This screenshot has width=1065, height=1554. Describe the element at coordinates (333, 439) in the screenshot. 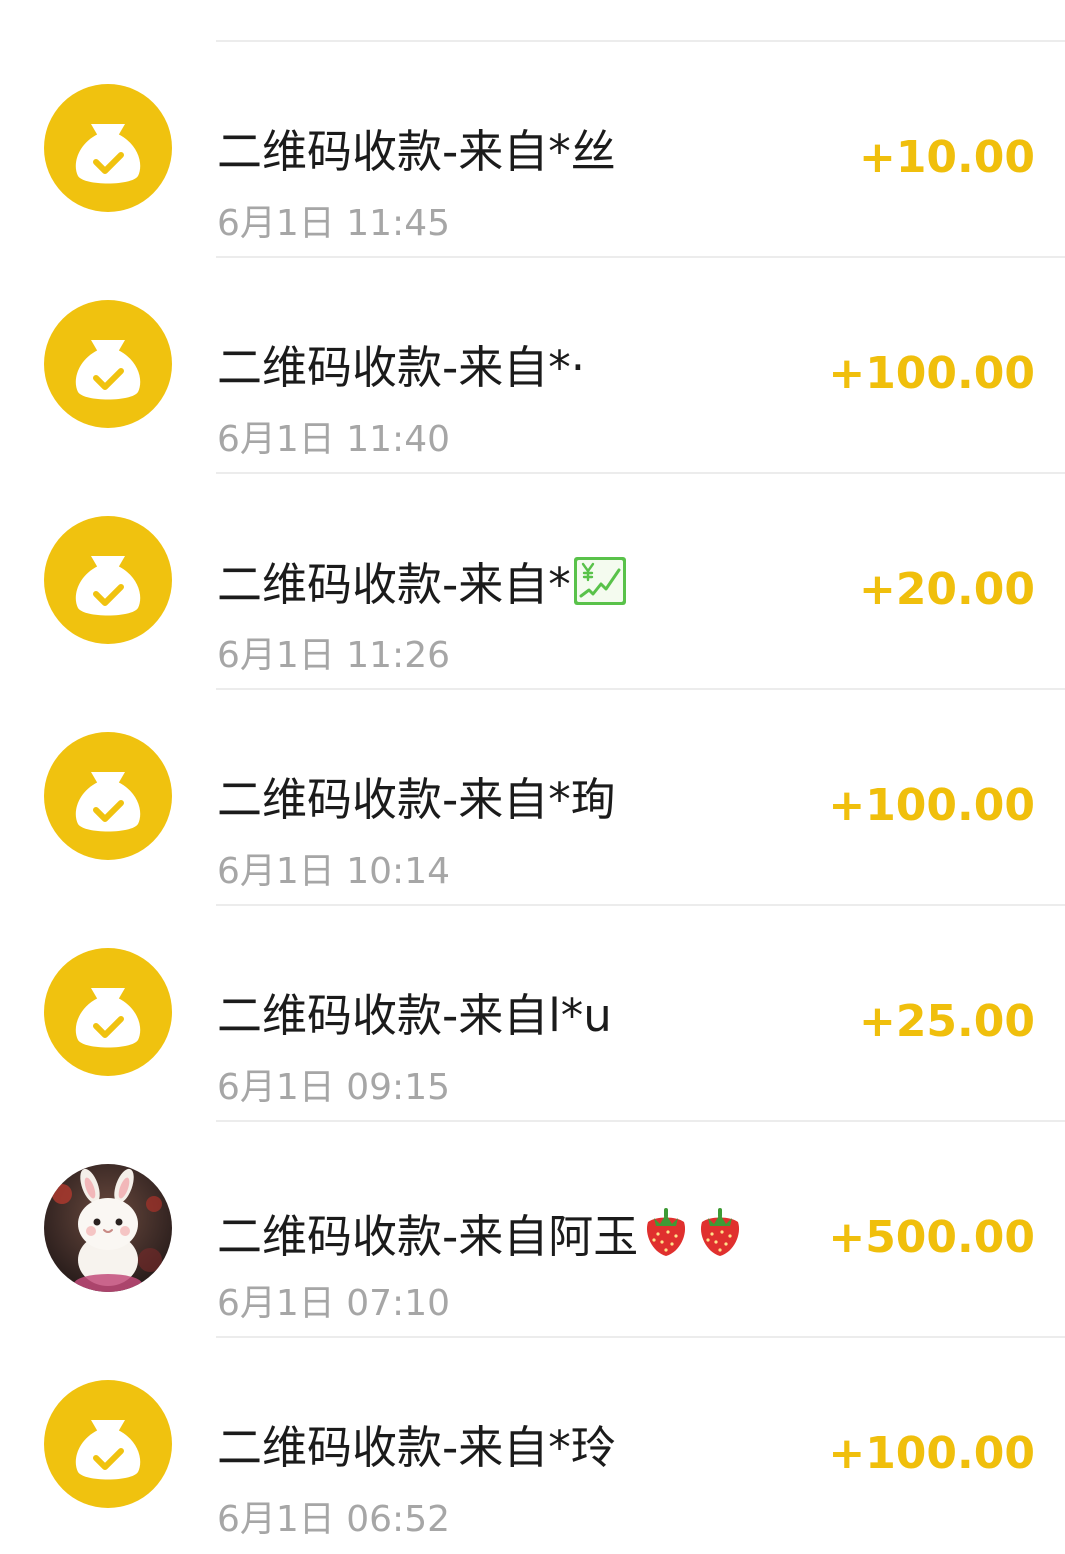

I see `transaction-time: 6月1日 11:40` at that location.